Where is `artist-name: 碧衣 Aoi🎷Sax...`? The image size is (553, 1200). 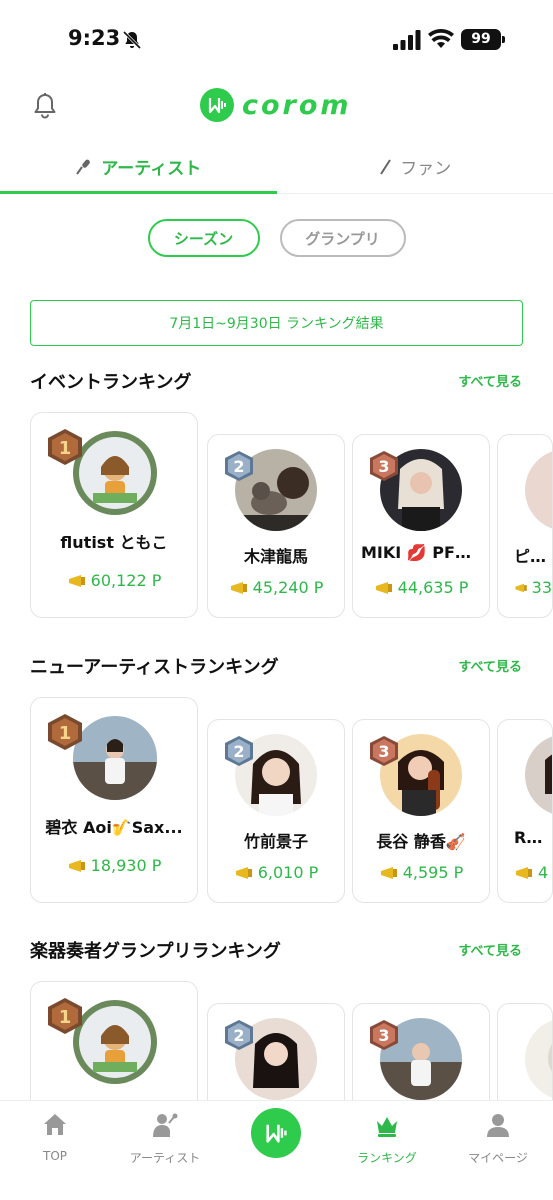
artist-name: 碧衣 Aoi🎷Sax... is located at coordinates (114, 827).